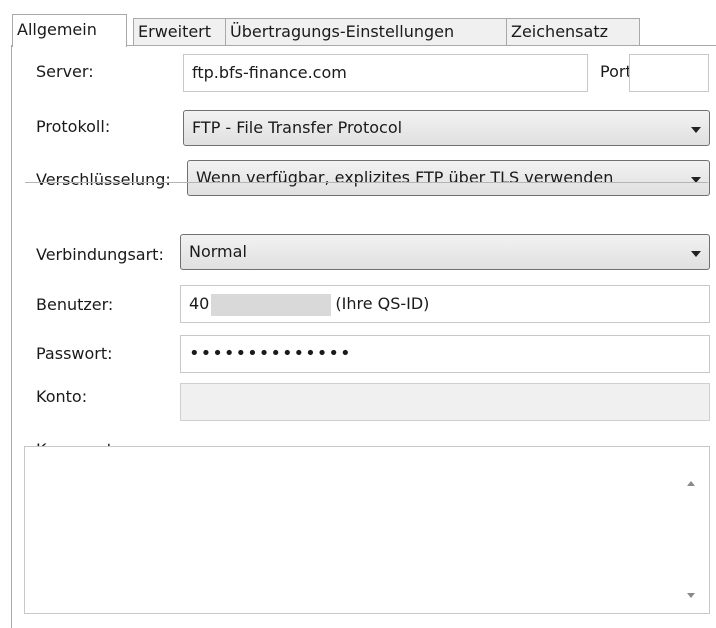 The image size is (716, 628). I want to click on tab-uebertragungs-einstellungen: Übertragungs-Einstellungen, so click(366, 32).